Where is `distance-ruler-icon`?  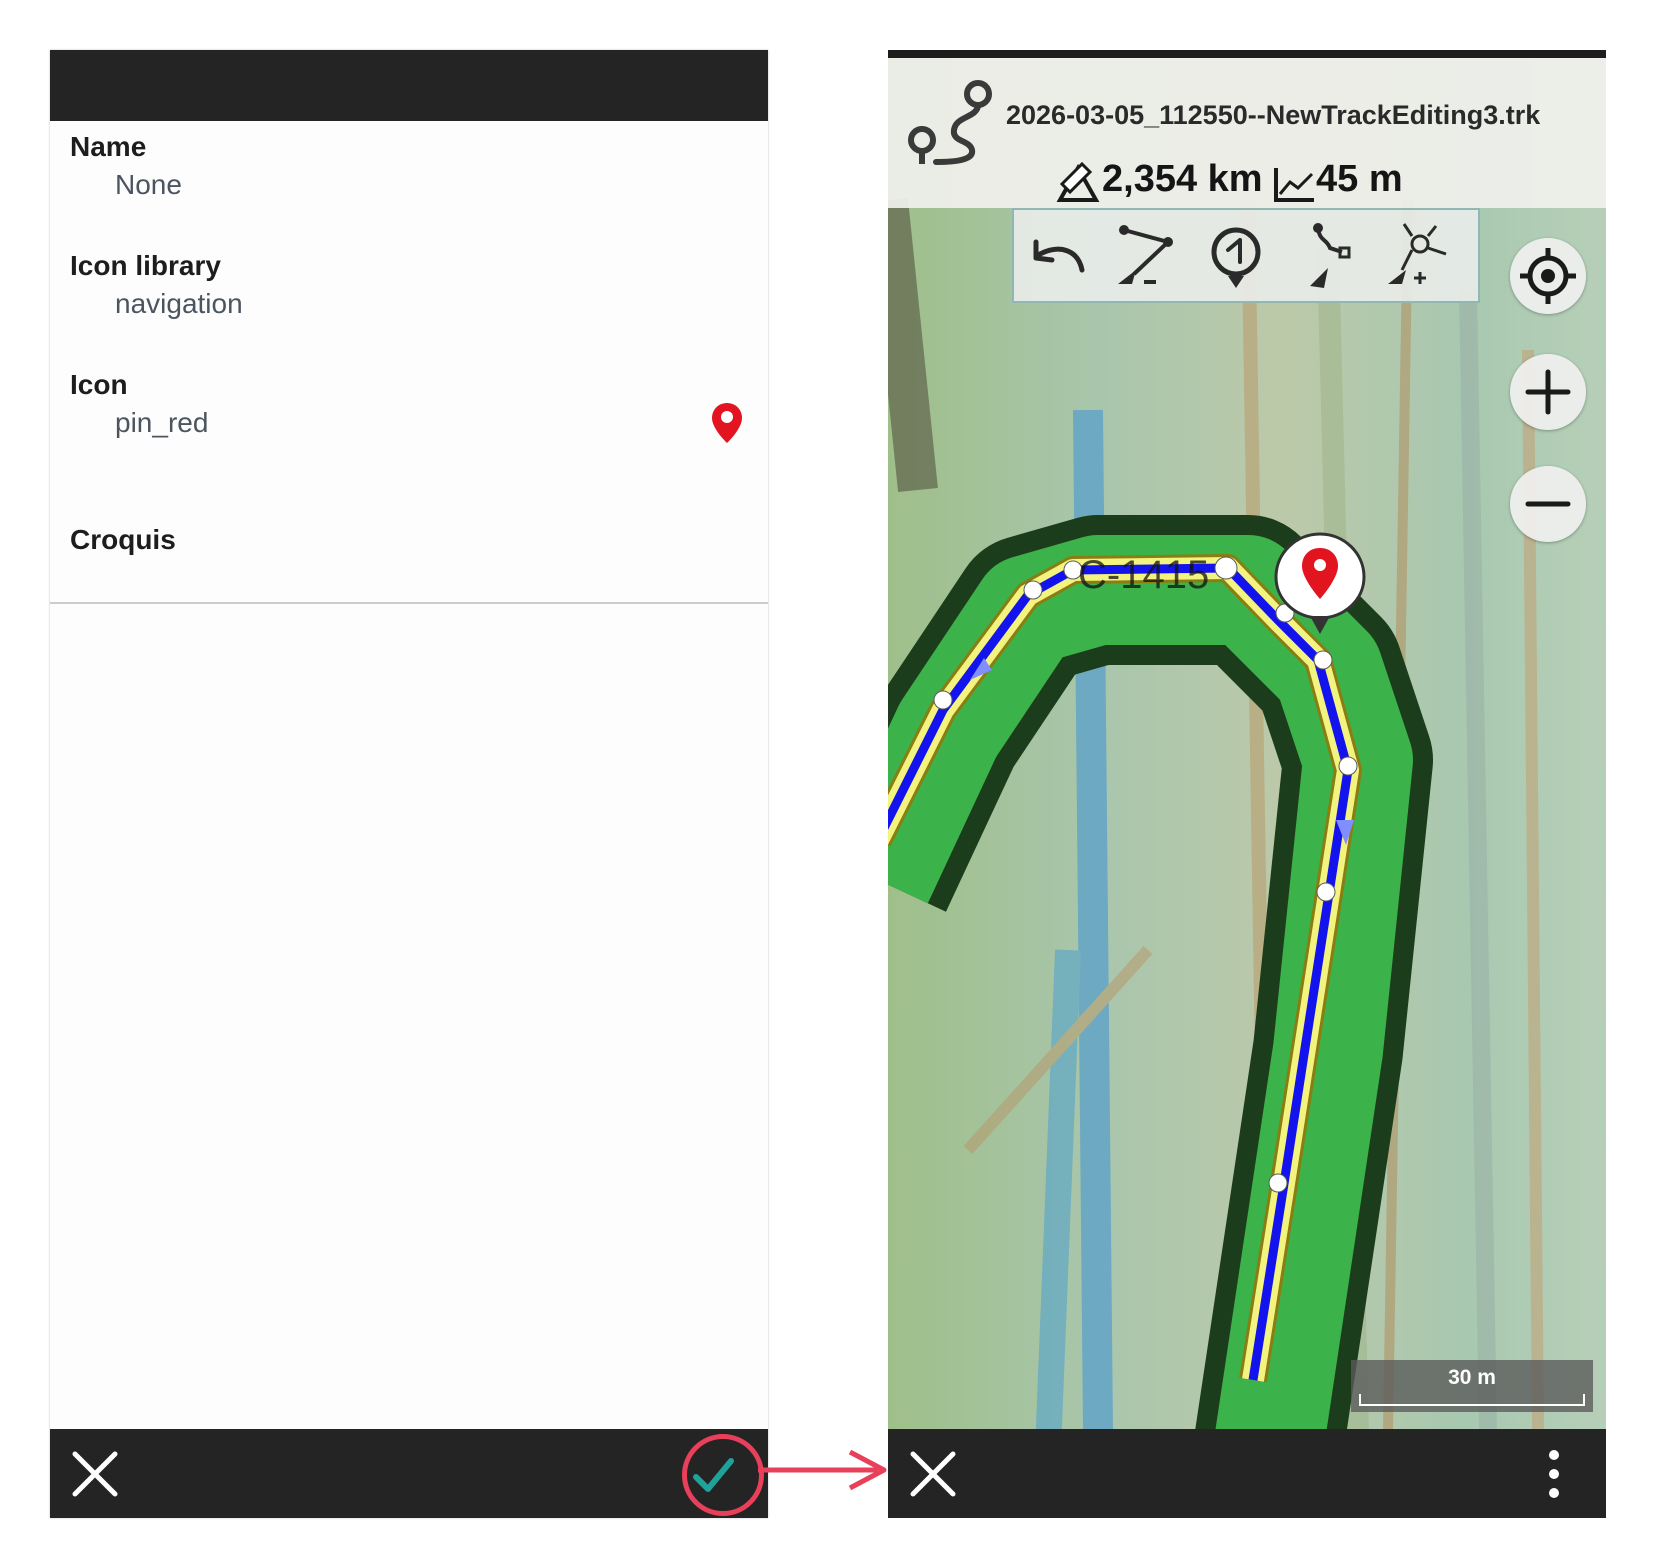 distance-ruler-icon is located at coordinates (1078, 181).